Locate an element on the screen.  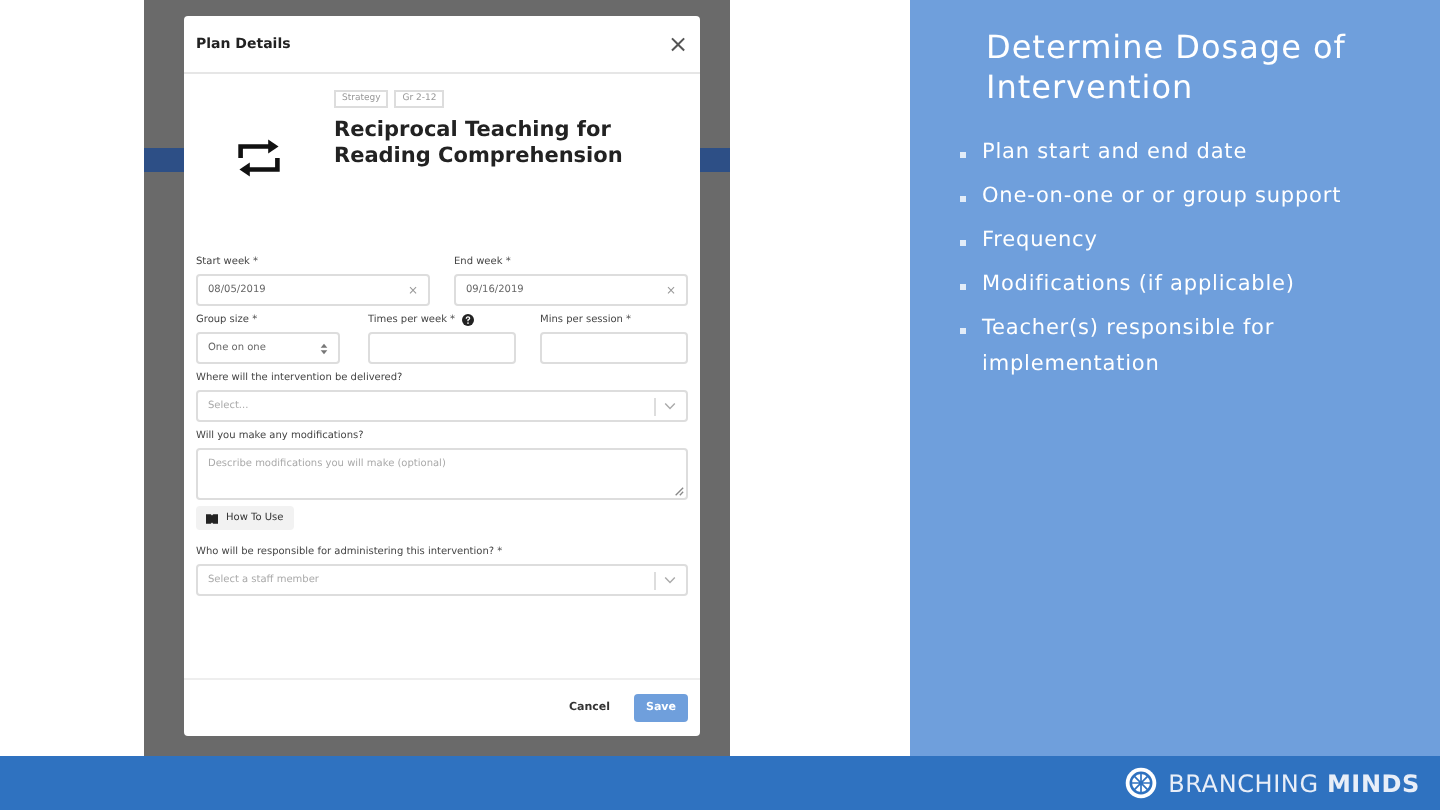
logo-text: BRANCHING MINDS is located at coordinates (1294, 783).